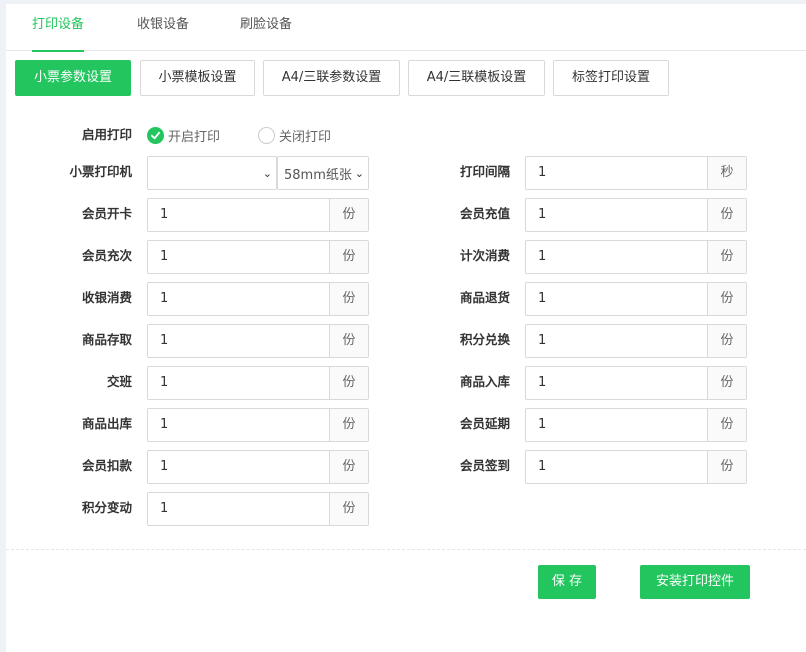 This screenshot has height=652, width=806. What do you see at coordinates (194, 137) in the screenshot?
I see `radio-print-on-label: 开启打印` at bounding box center [194, 137].